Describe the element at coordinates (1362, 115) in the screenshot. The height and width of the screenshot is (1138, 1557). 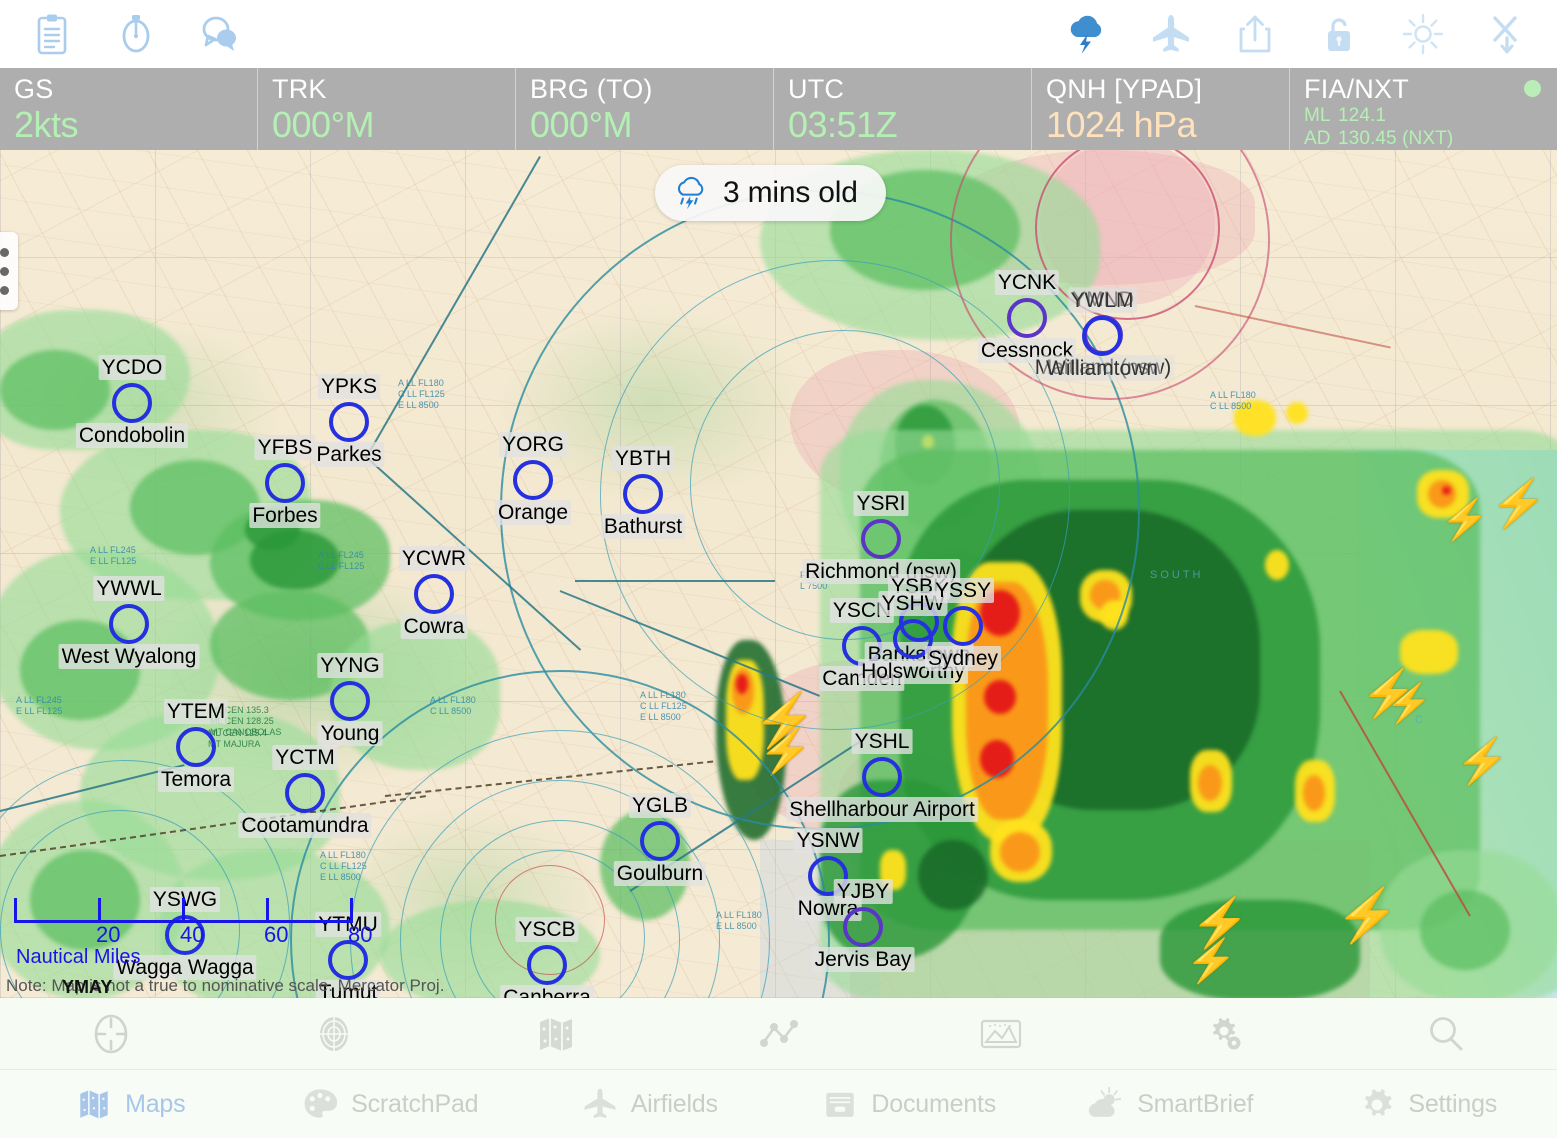
I see `fia-ml-value: 124.1` at that location.